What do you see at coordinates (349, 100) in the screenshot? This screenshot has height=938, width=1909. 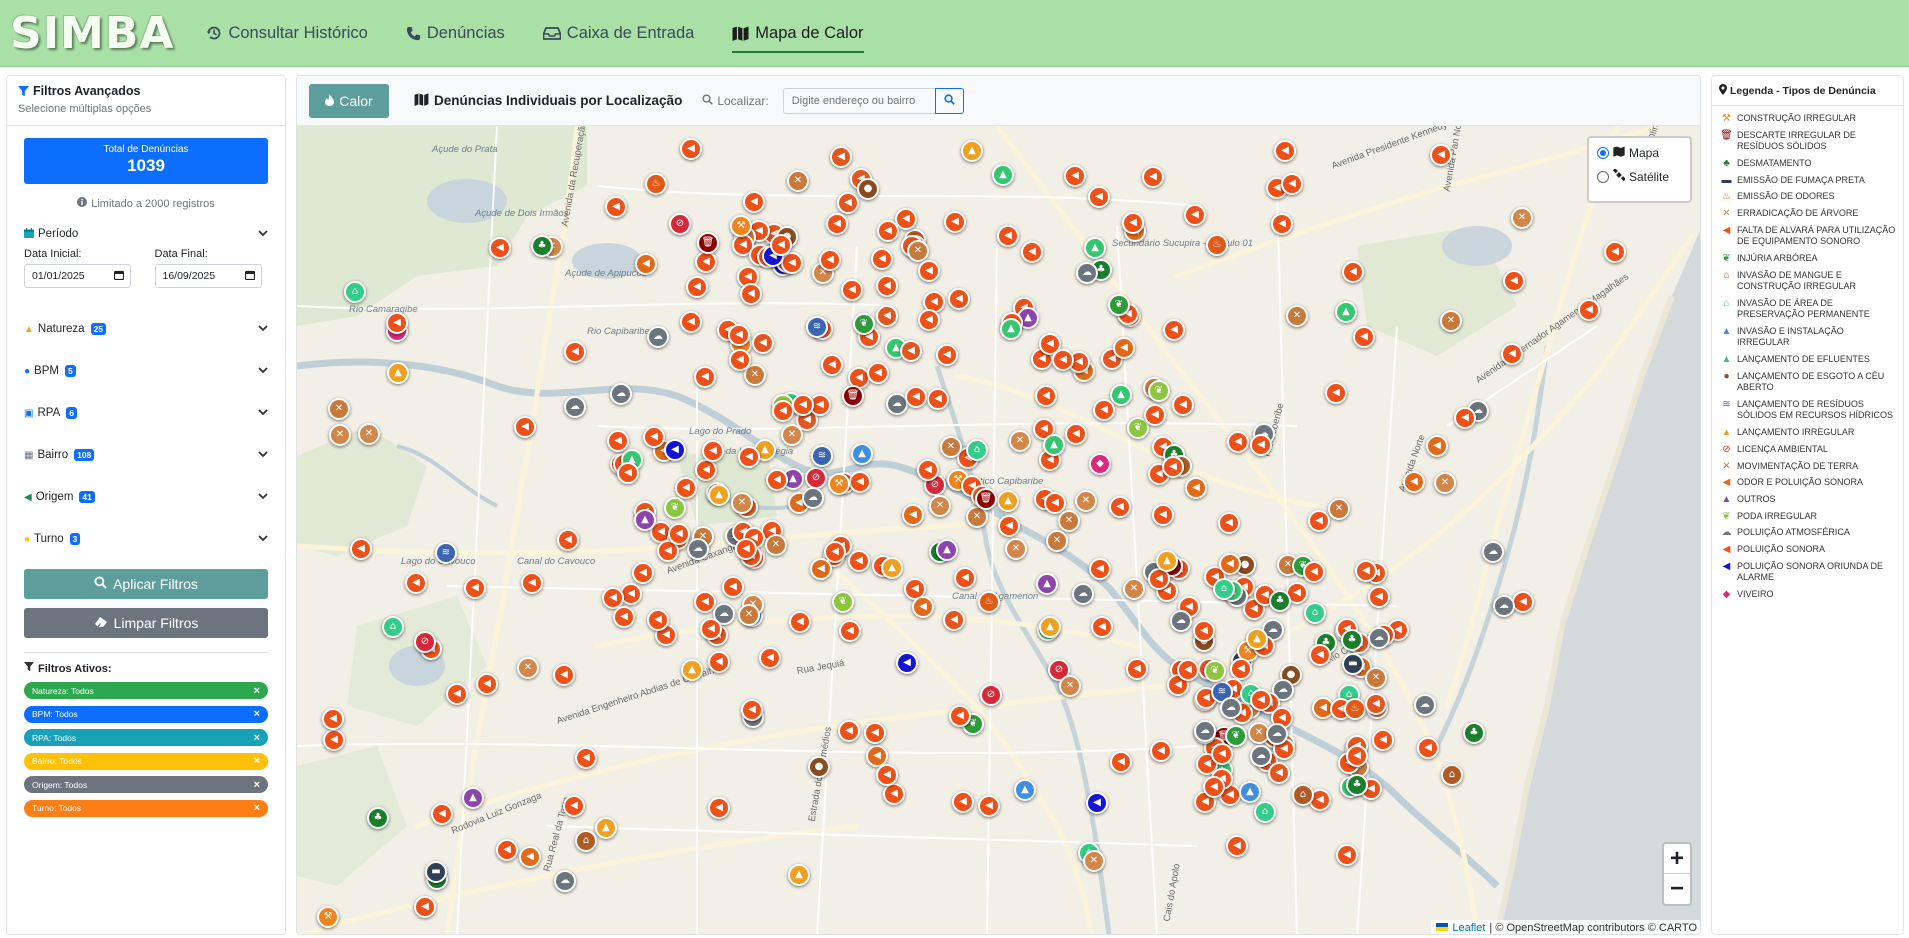 I see `calor-button: Calor` at bounding box center [349, 100].